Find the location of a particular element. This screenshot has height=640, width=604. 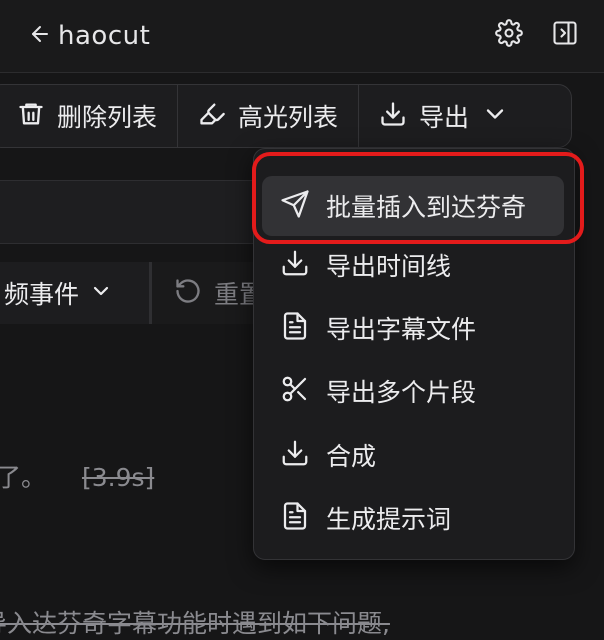

export-dropdown-button: 导出 is located at coordinates (444, 116).